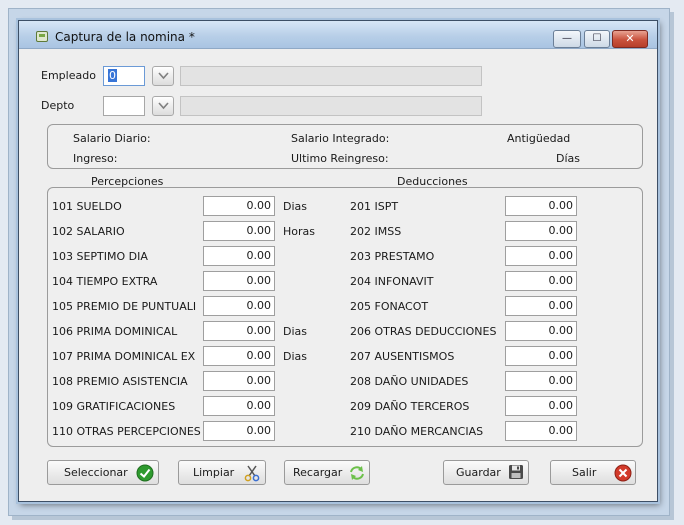 This screenshot has width=684, height=525. I want to click on employee-id-value: 0, so click(112, 75).